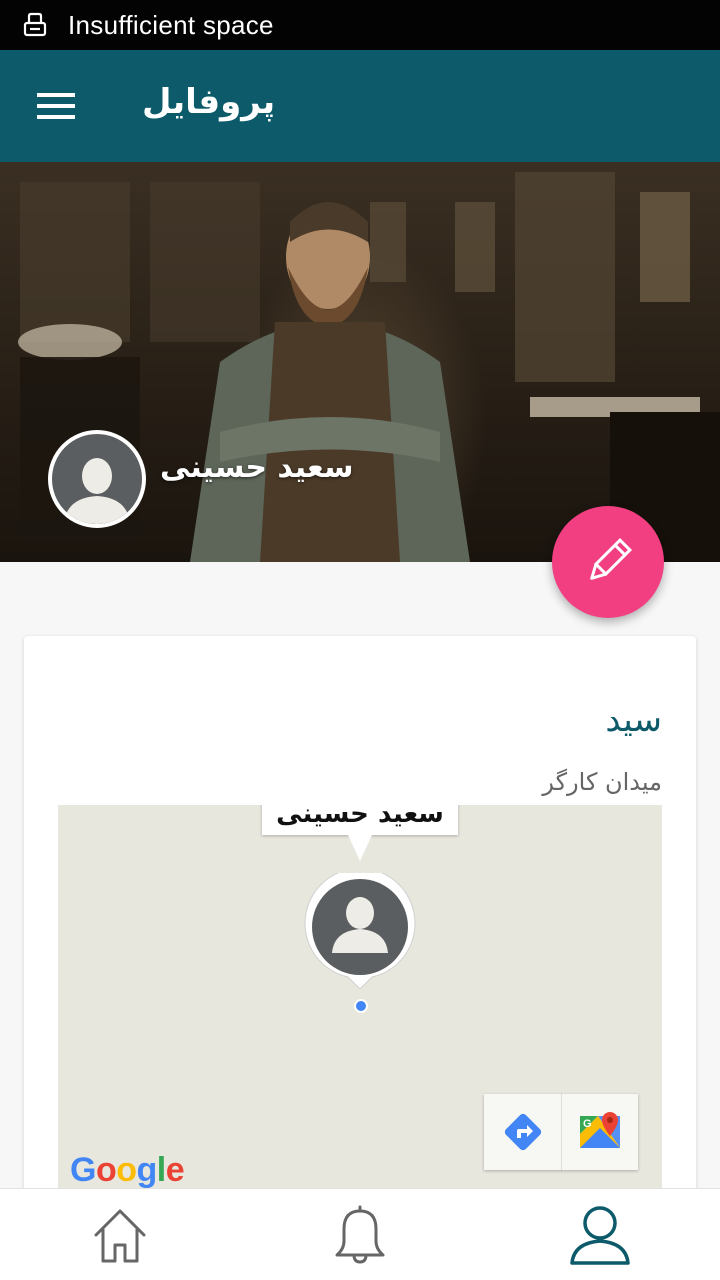  I want to click on google-logo-letter: G, so click(83, 1169).